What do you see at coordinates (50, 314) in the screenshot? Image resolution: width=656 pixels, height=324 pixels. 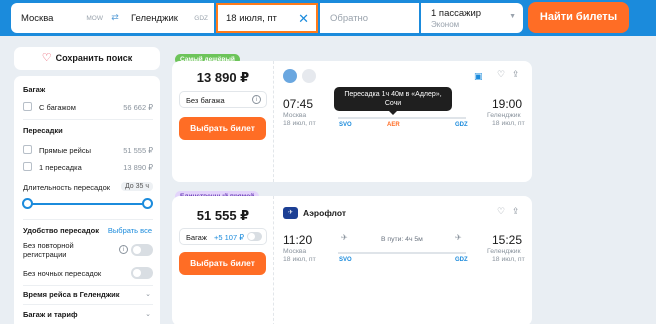 I see `baggage-tariff-section: Багаж и тариф` at bounding box center [50, 314].